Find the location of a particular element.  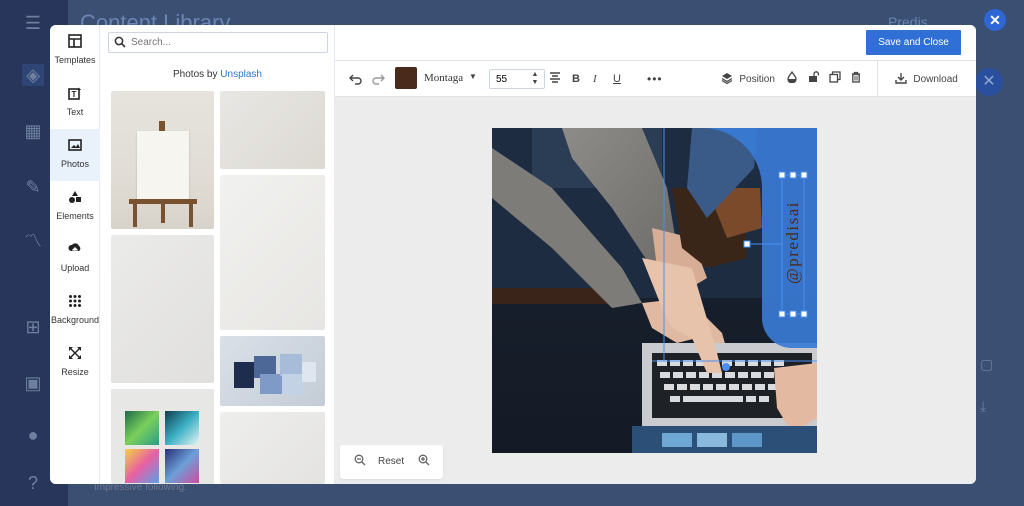

rail-label: Elements is located at coordinates (75, 216).